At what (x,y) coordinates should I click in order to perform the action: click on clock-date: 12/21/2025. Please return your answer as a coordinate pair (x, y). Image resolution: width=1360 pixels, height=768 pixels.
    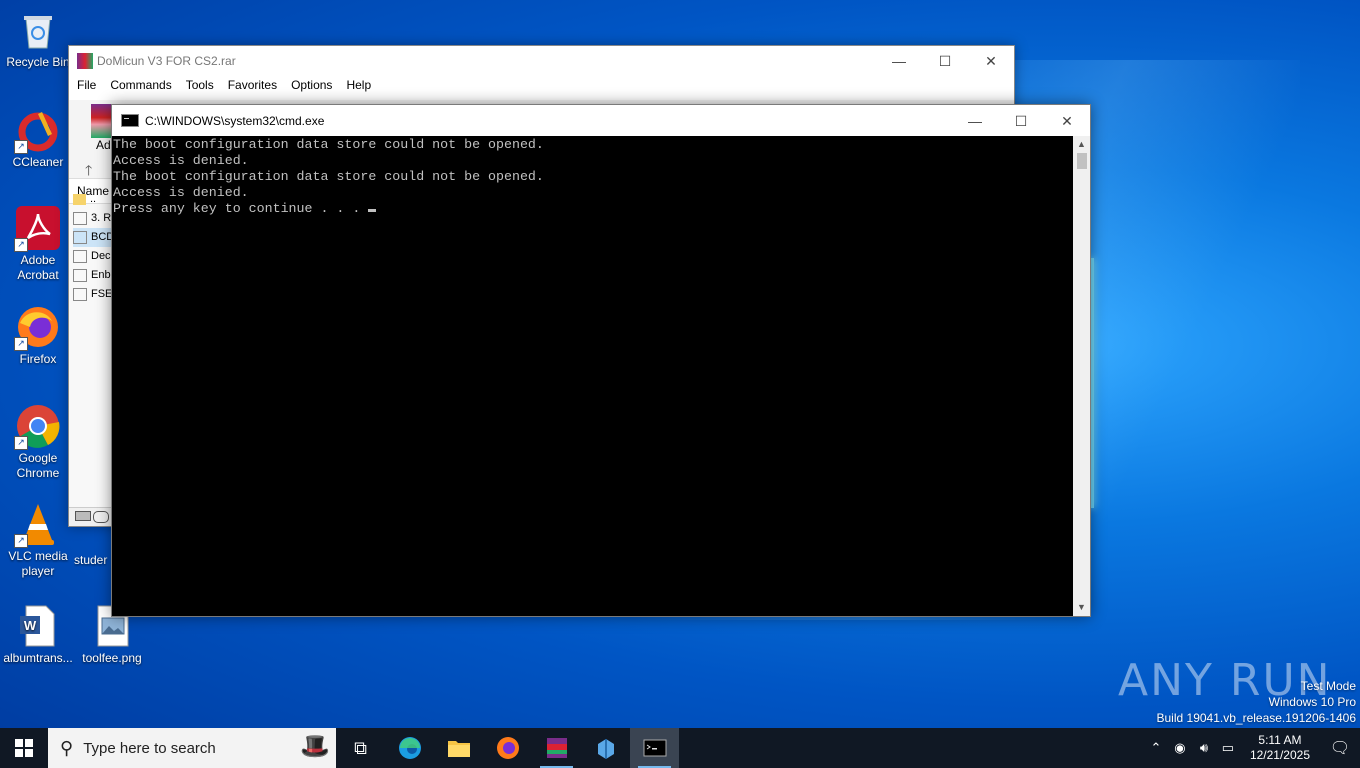
    Looking at the image, I should click on (1279, 755).